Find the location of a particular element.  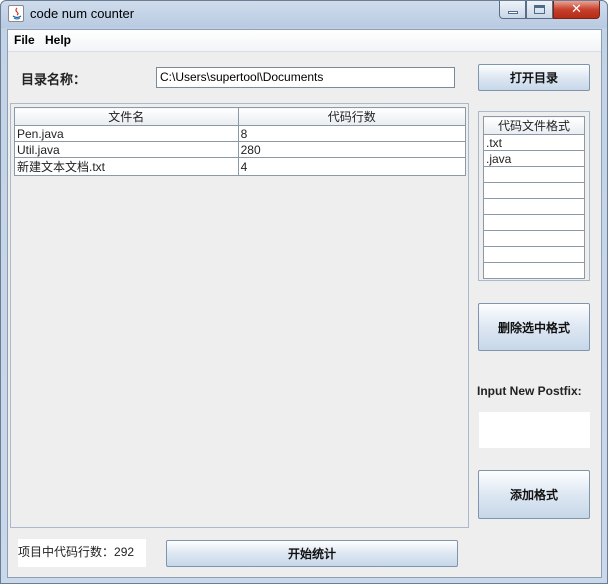

close-icon: ✕ is located at coordinates (576, 9).